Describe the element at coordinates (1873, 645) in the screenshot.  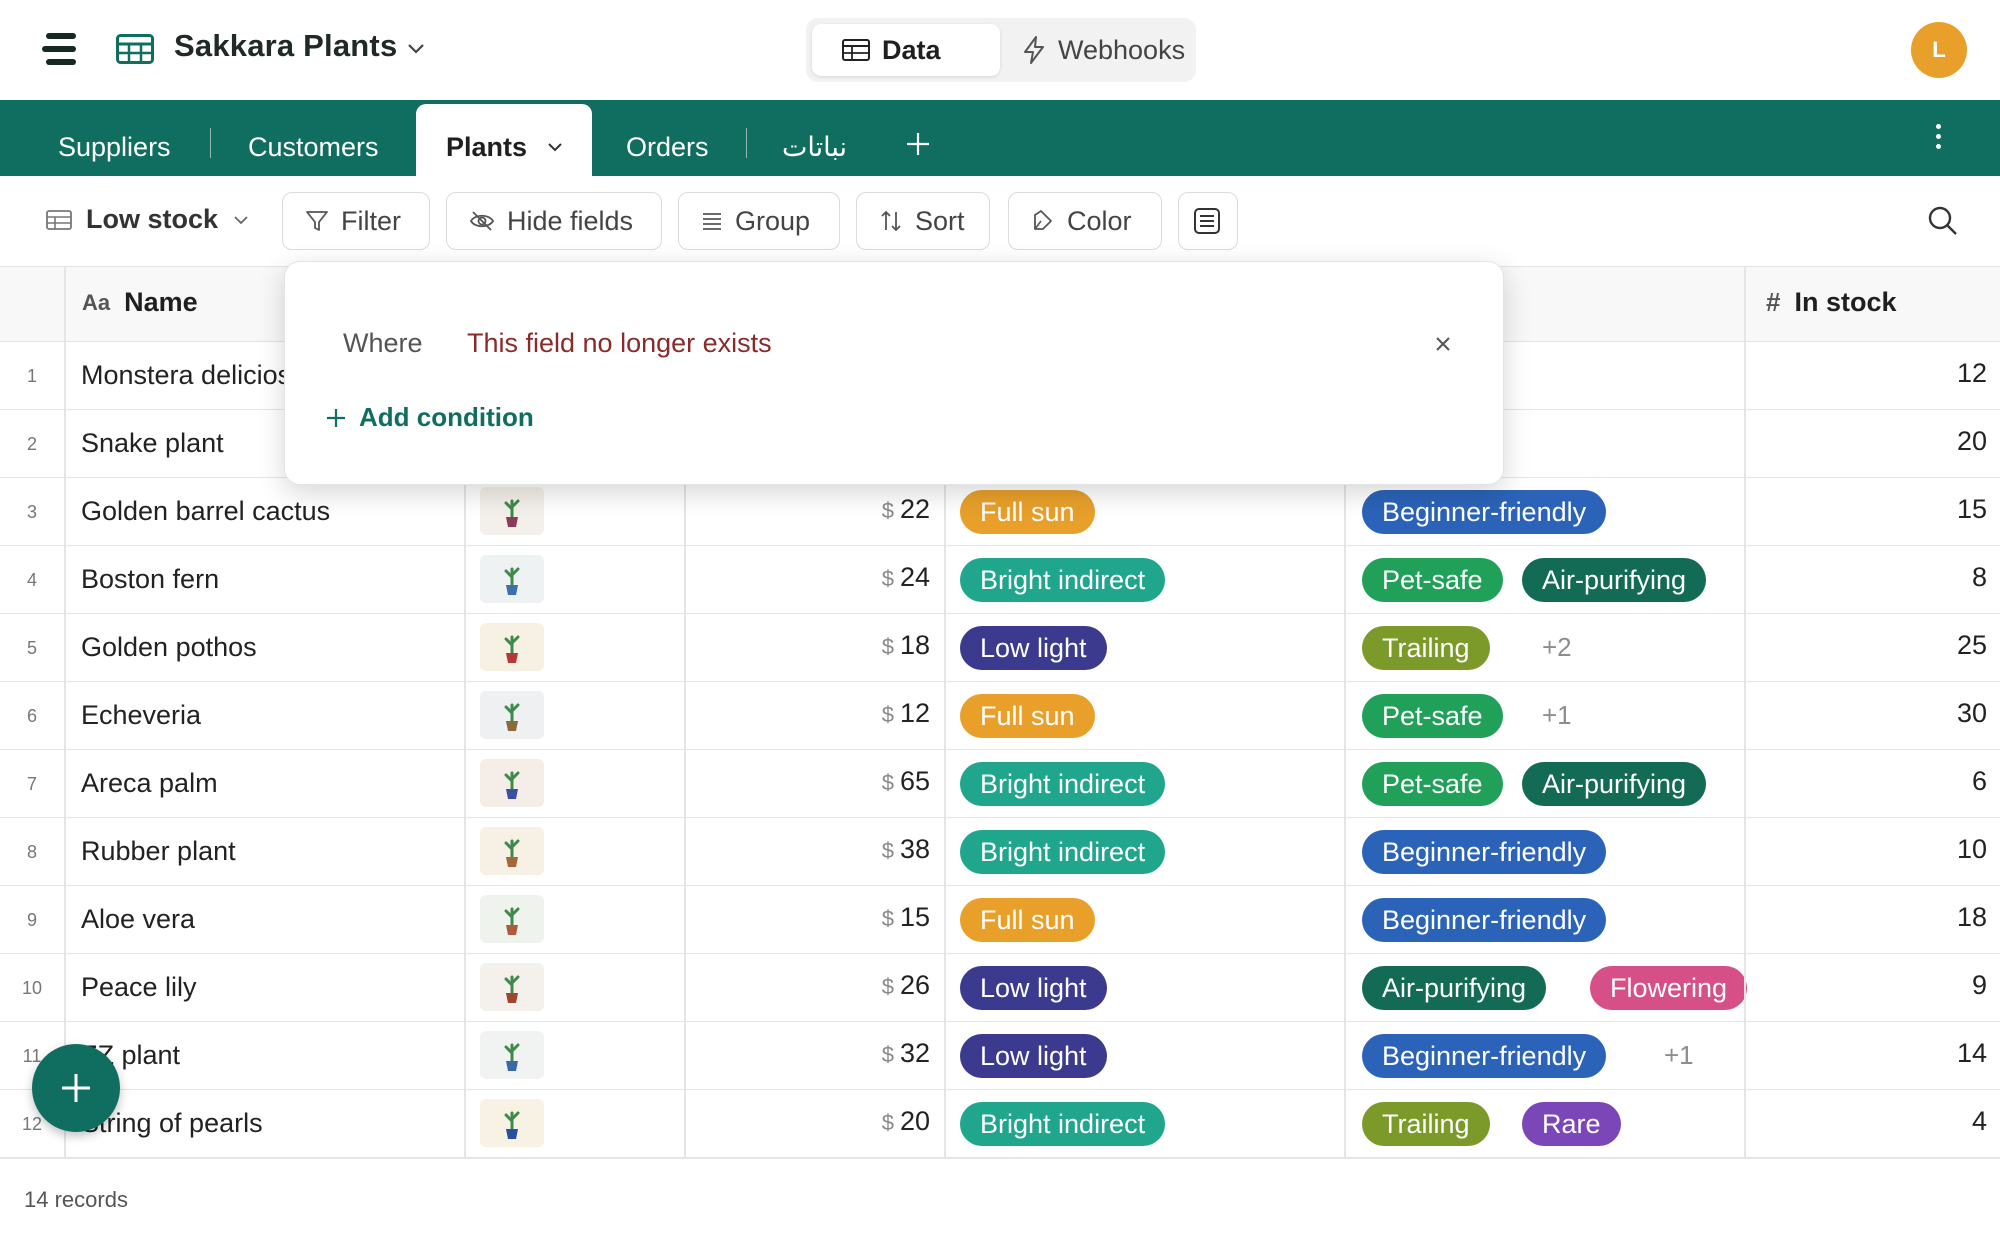
I see `cell-in-stock: 25` at that location.